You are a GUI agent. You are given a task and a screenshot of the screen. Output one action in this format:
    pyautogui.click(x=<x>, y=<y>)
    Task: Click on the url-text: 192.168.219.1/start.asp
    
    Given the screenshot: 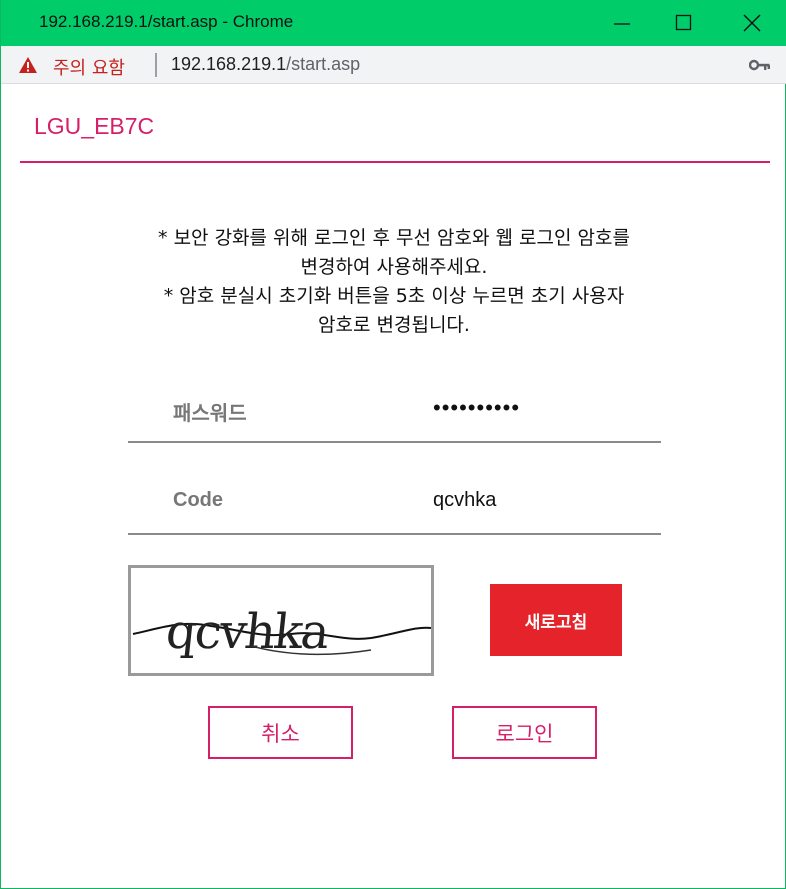 What is the action you would take?
    pyautogui.click(x=265, y=64)
    